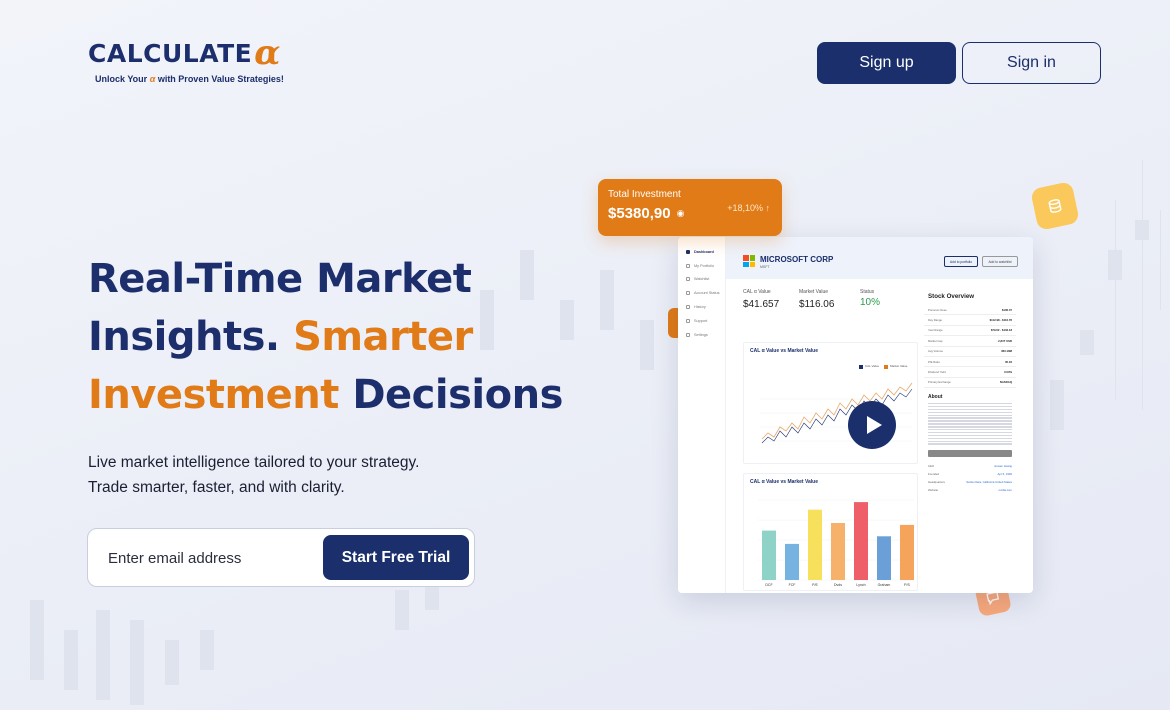 The image size is (1170, 710). I want to click on bar-fcf, so click(792, 561).